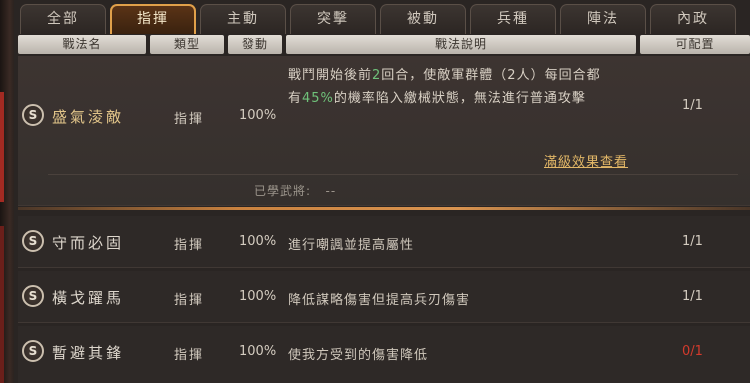 The image size is (750, 383). What do you see at coordinates (513, 19) in the screenshot?
I see `tab-troop-type: 兵種` at bounding box center [513, 19].